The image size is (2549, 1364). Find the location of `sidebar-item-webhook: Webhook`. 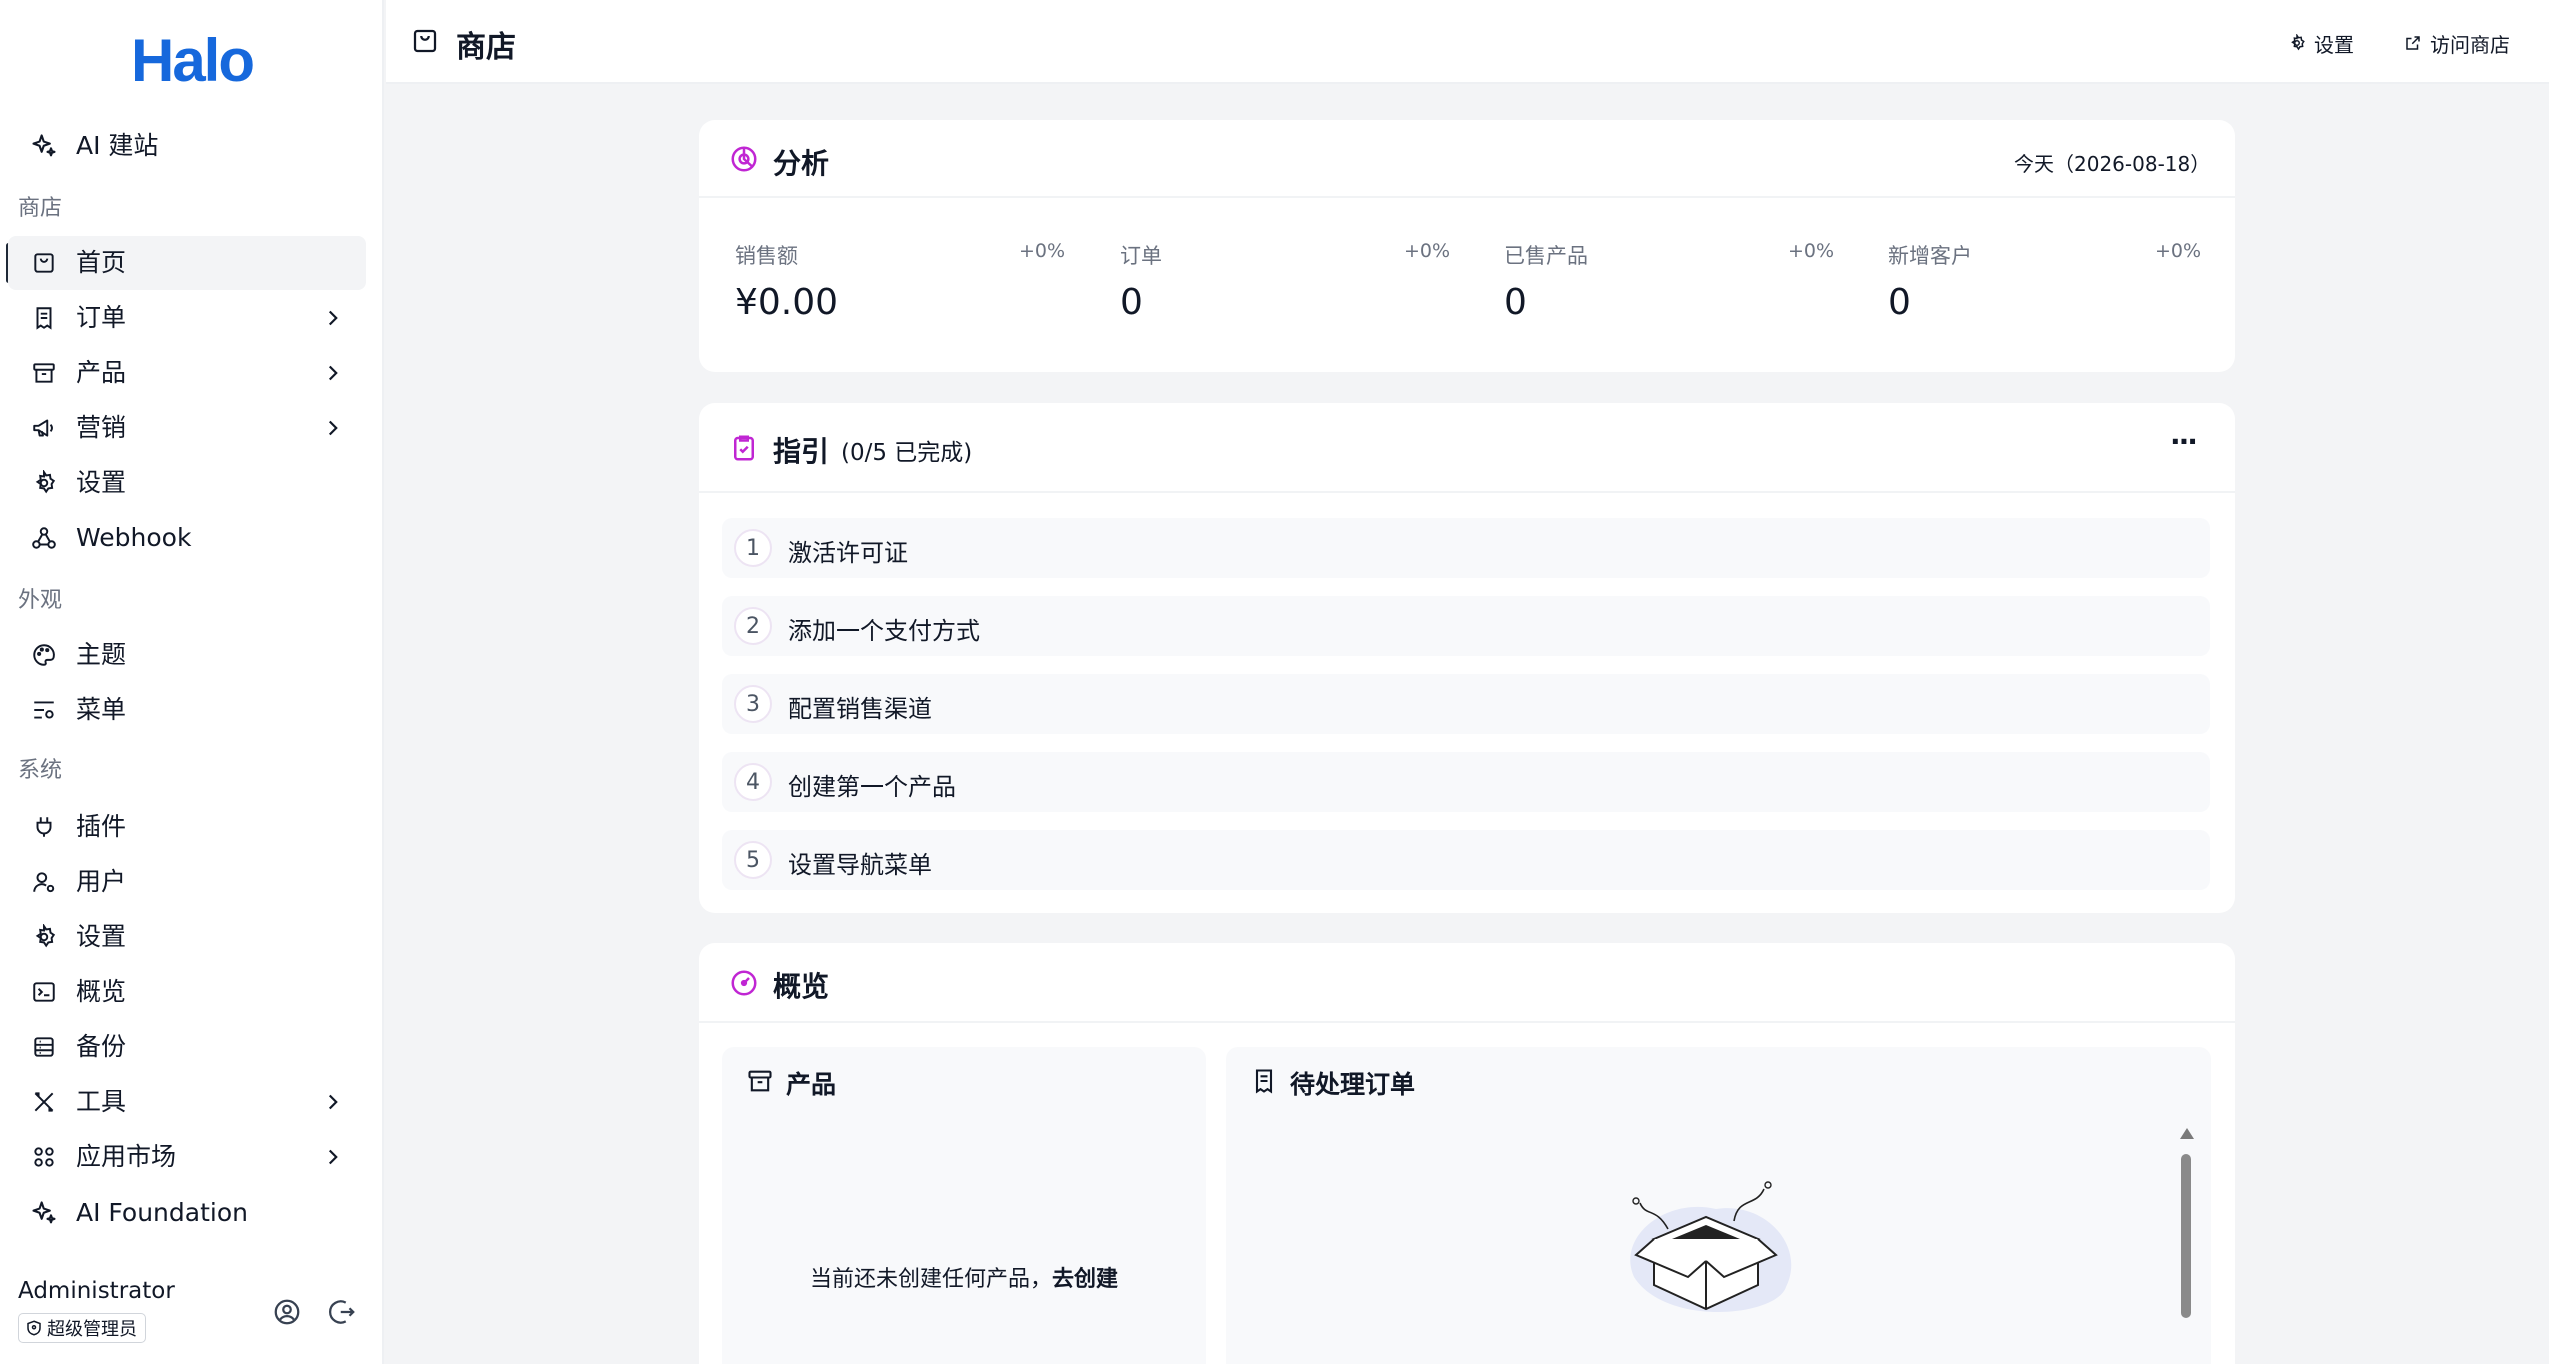

sidebar-item-webhook: Webhook is located at coordinates (187, 538).